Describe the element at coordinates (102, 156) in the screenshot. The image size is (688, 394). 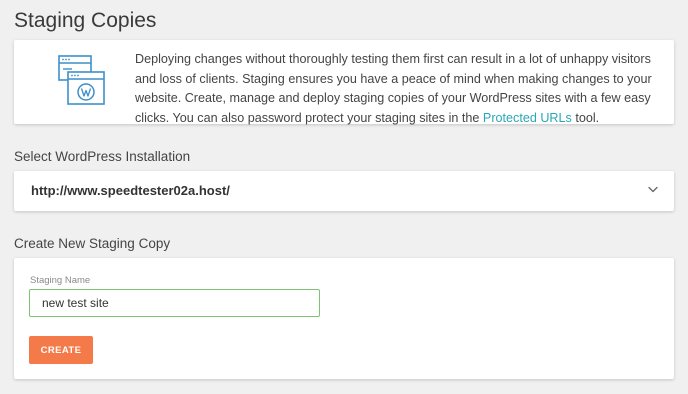
I see `select-installation-label: Select WordPress Installation` at that location.